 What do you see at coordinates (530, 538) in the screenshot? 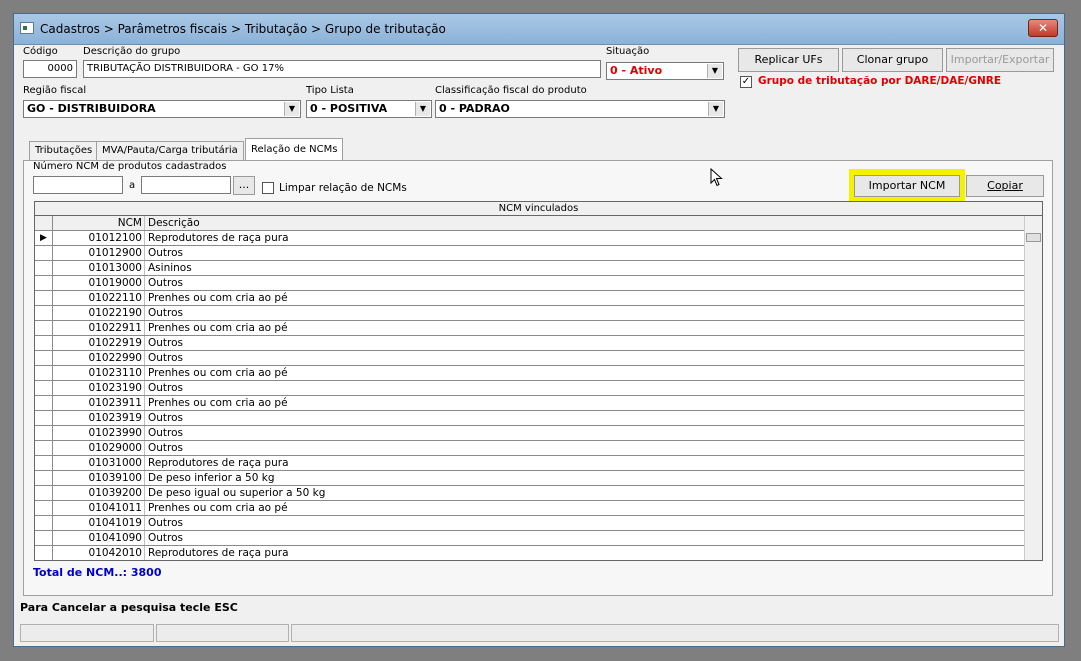
I see `table-row: 01041090 Outros` at bounding box center [530, 538].